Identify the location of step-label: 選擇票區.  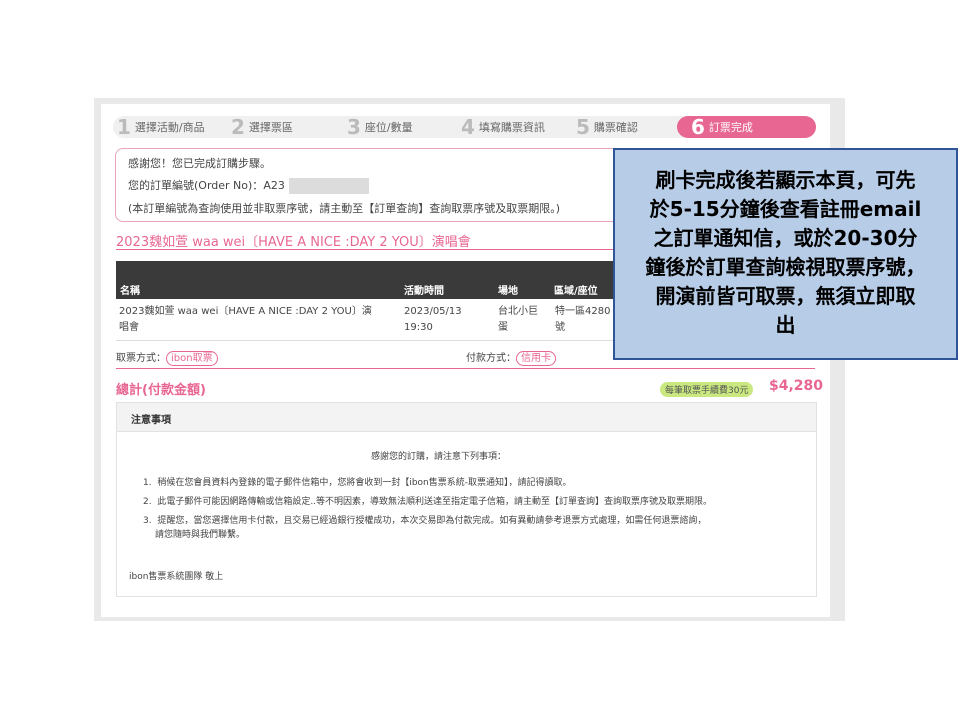
(270, 127).